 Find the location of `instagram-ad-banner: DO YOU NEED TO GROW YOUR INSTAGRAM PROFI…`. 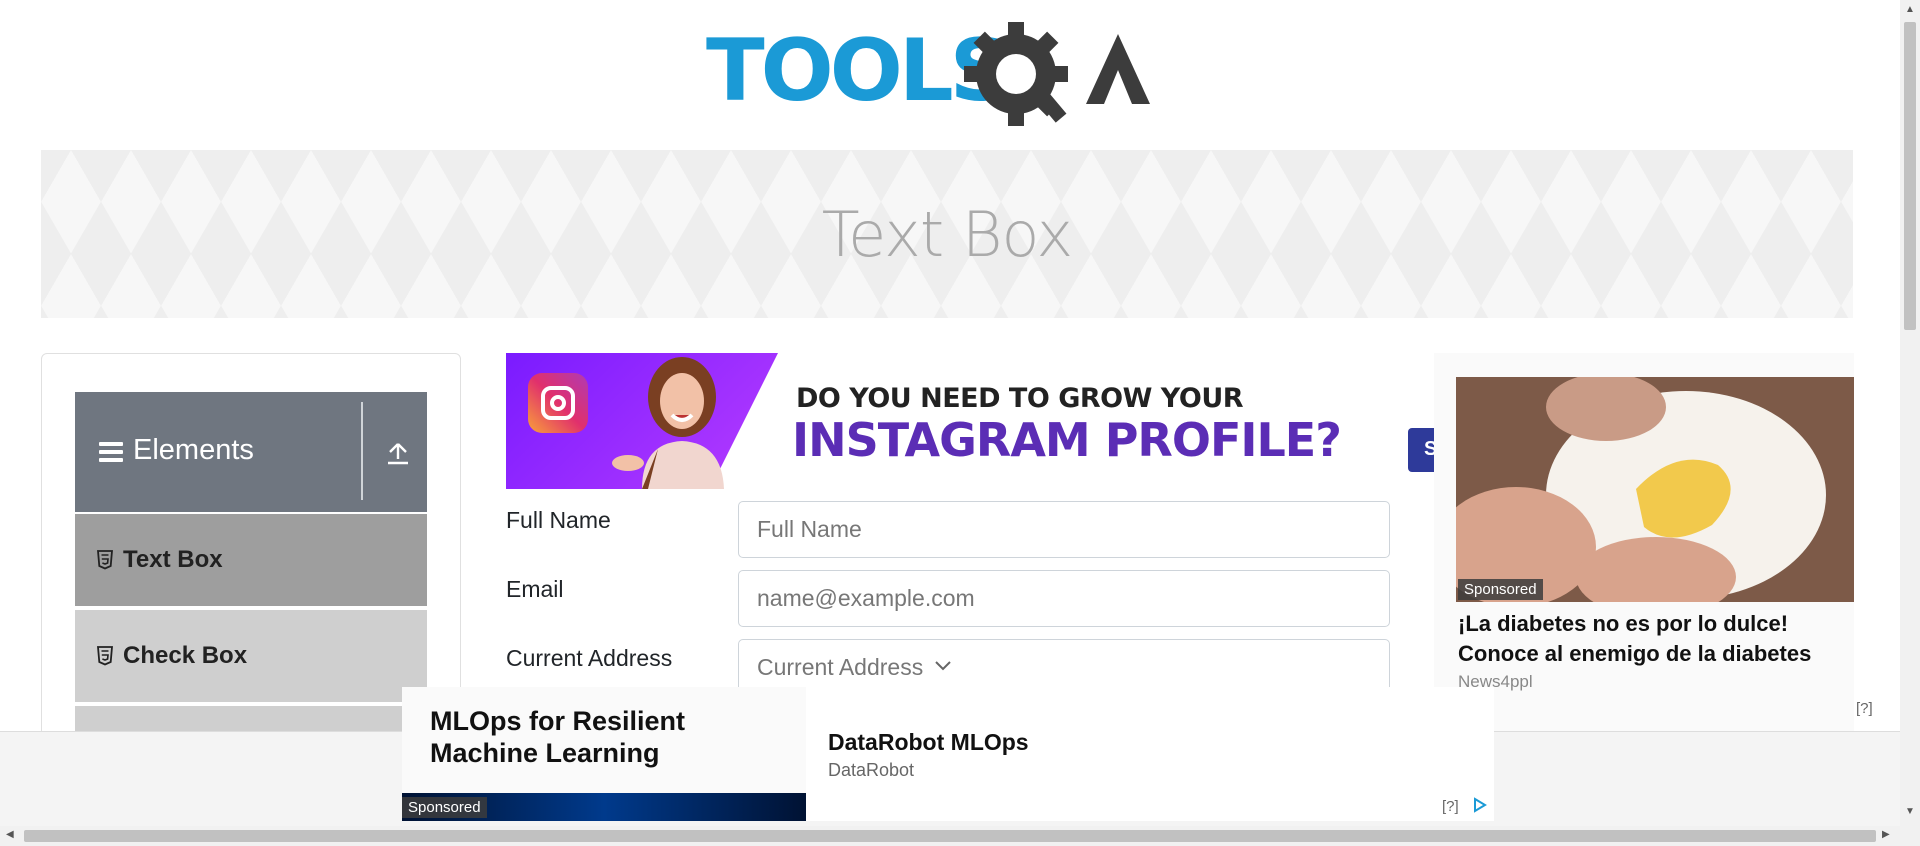

instagram-ad-banner: DO YOU NEED TO GROW YOUR INSTAGRAM PROFI… is located at coordinates (946, 421).